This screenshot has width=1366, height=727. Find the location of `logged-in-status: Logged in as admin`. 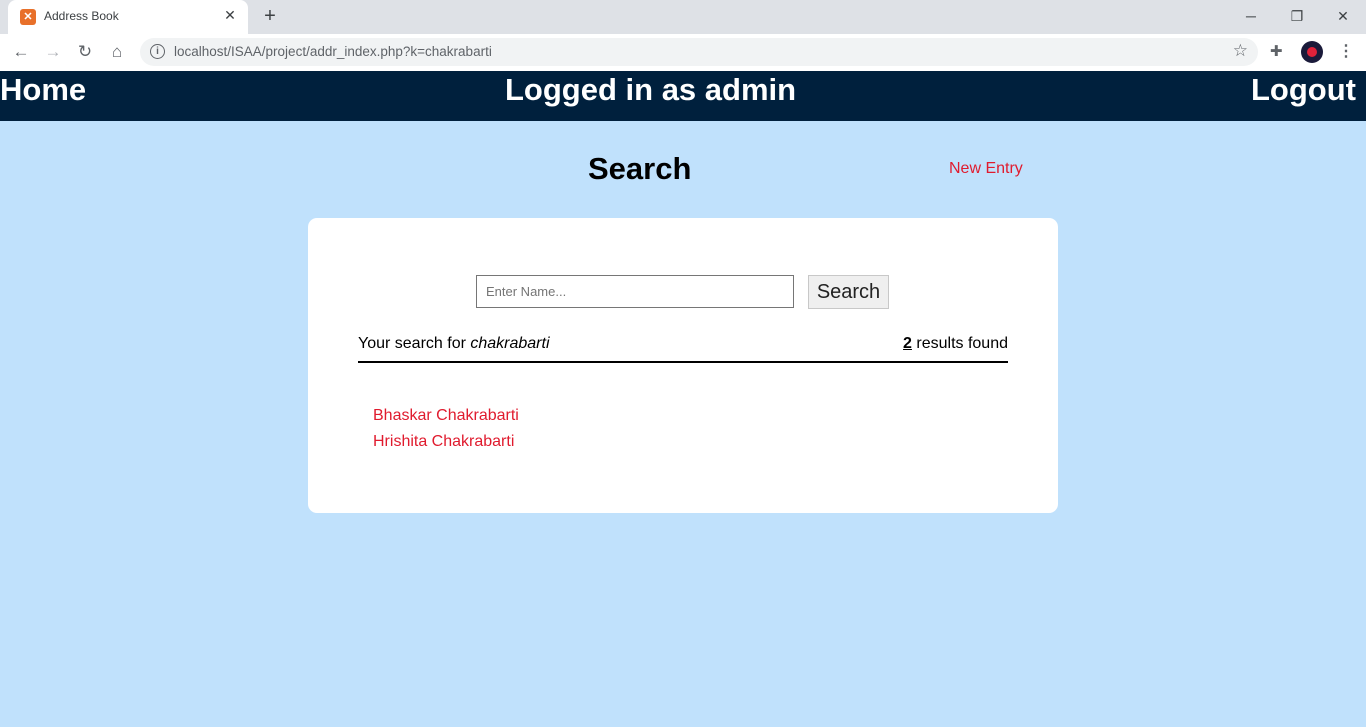

logged-in-status: Logged in as admin is located at coordinates (651, 89).